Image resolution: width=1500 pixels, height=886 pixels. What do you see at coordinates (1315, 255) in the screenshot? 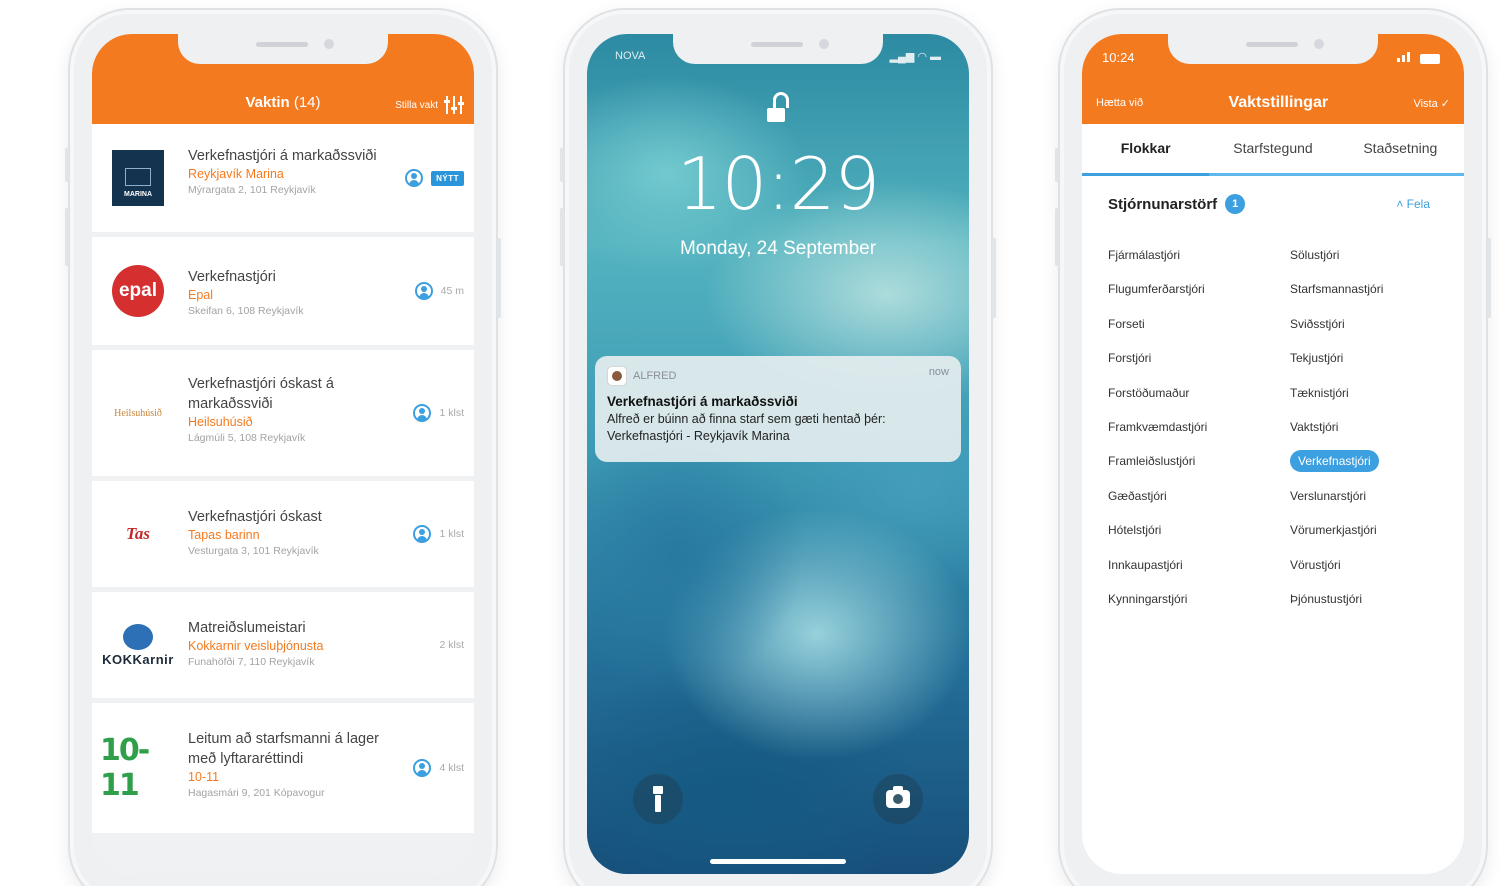
I see `category-label: Sölustjóri` at bounding box center [1315, 255].